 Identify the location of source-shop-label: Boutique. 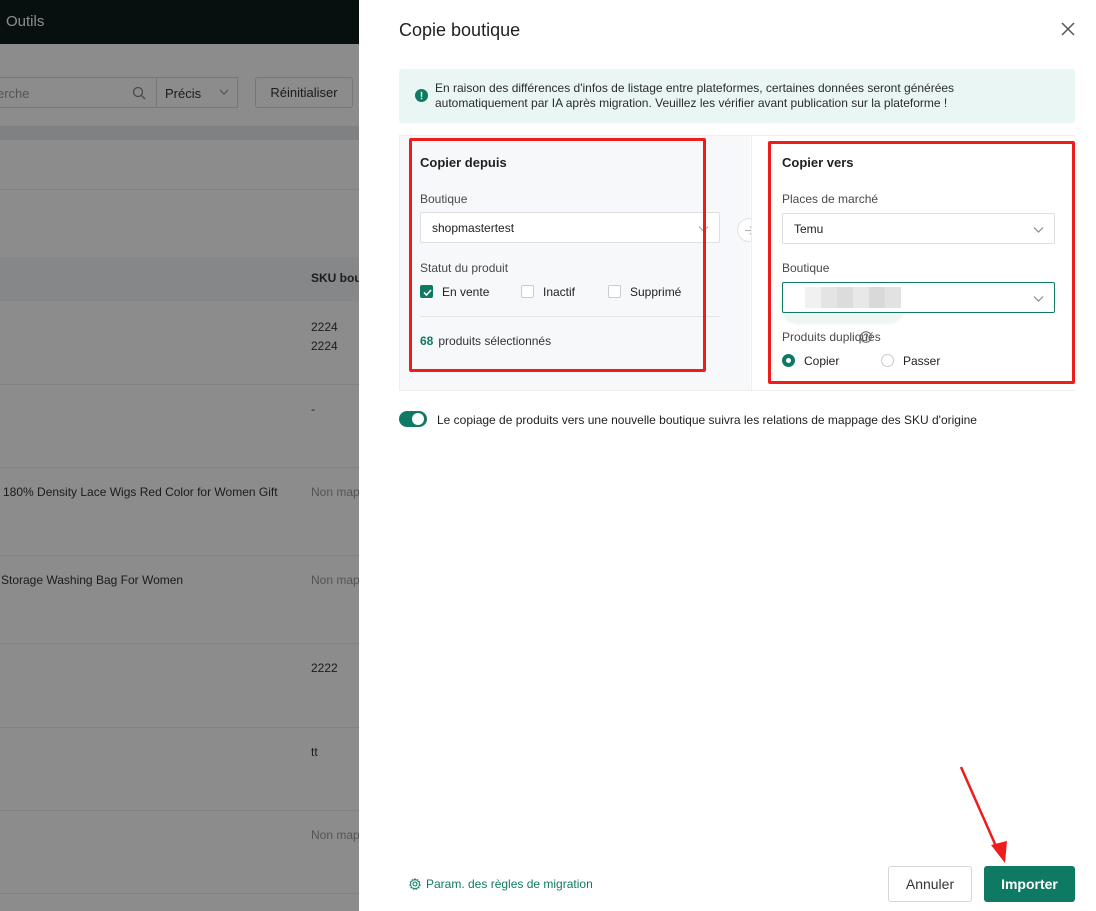
(444, 199).